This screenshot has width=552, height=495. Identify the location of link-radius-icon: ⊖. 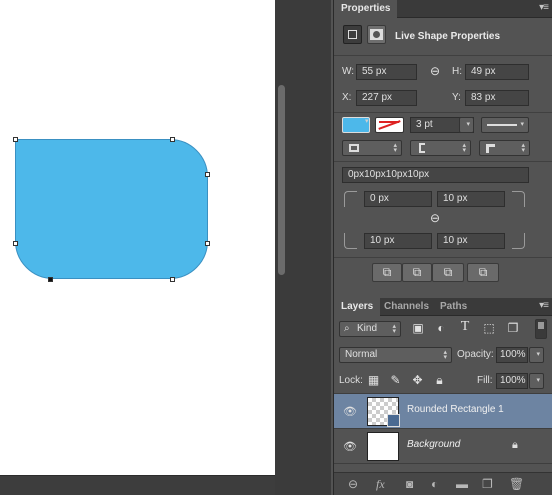
(435, 218).